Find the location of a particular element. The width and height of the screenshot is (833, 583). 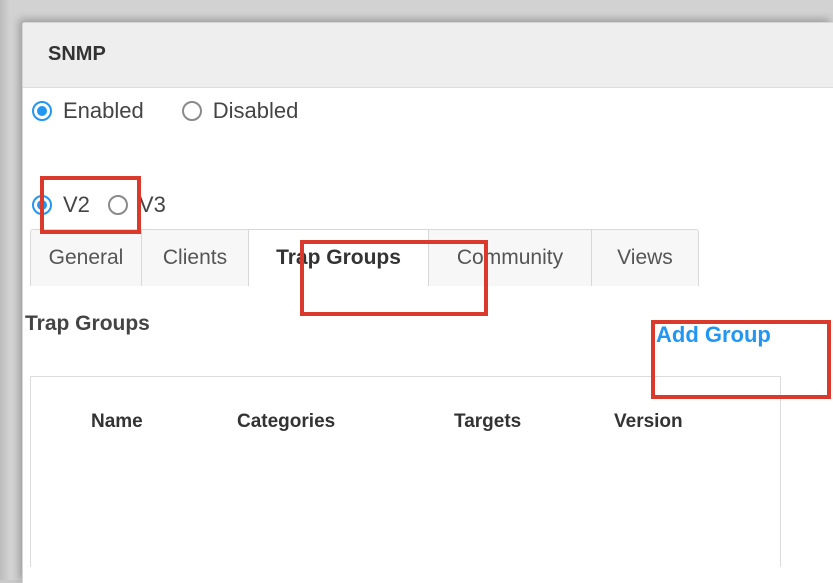

column-header-name: Name is located at coordinates (117, 422).